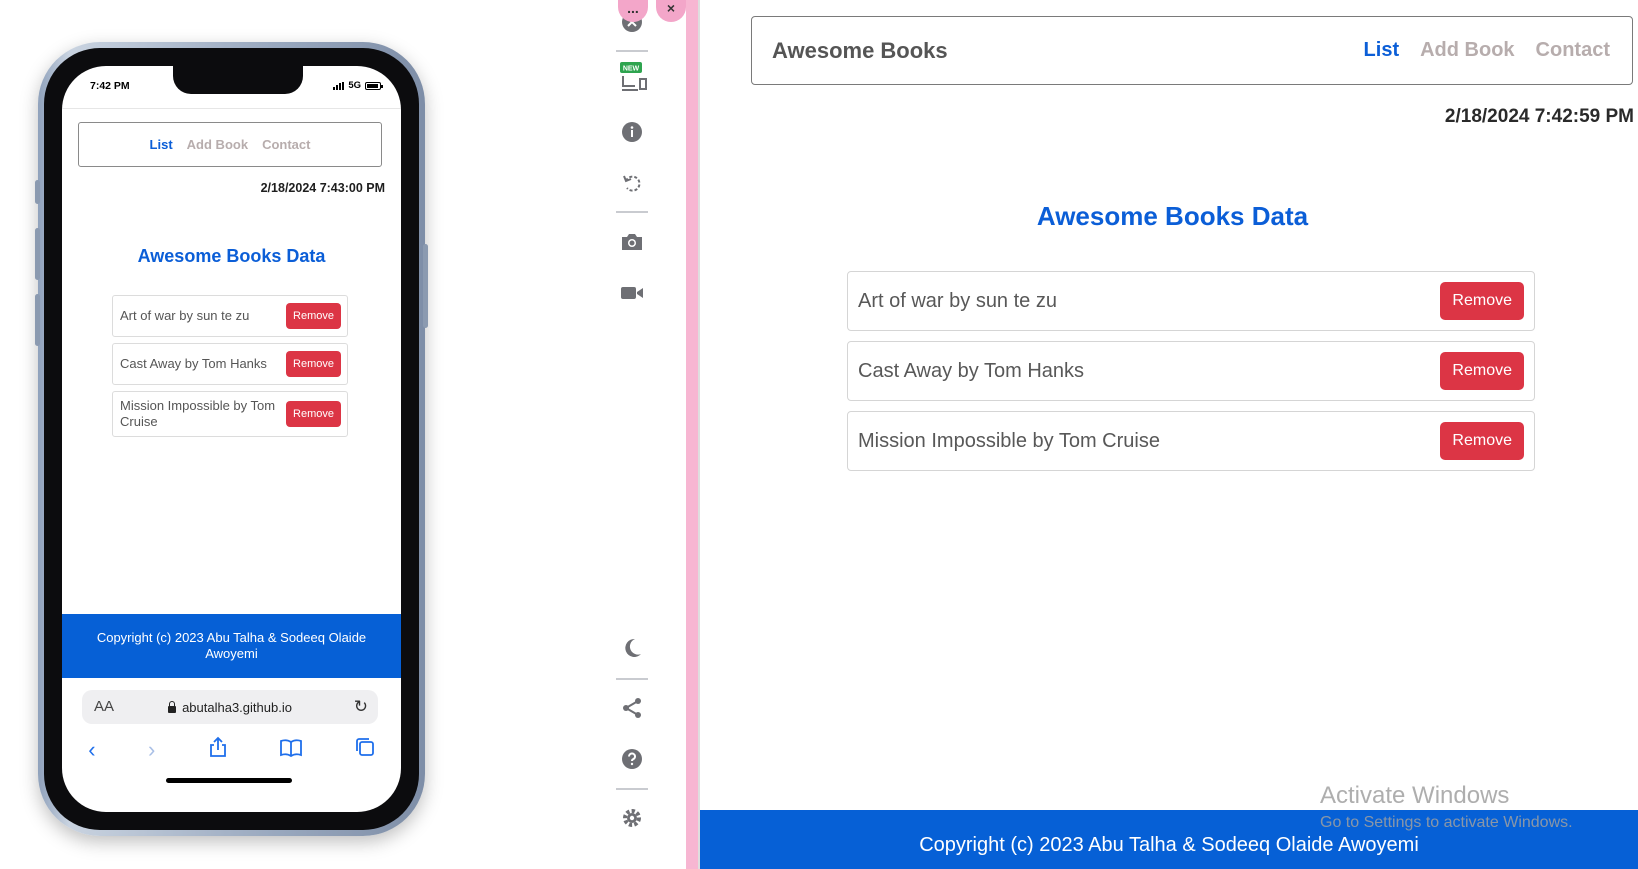  Describe the element at coordinates (365, 750) in the screenshot. I see `tabs-icon` at that location.